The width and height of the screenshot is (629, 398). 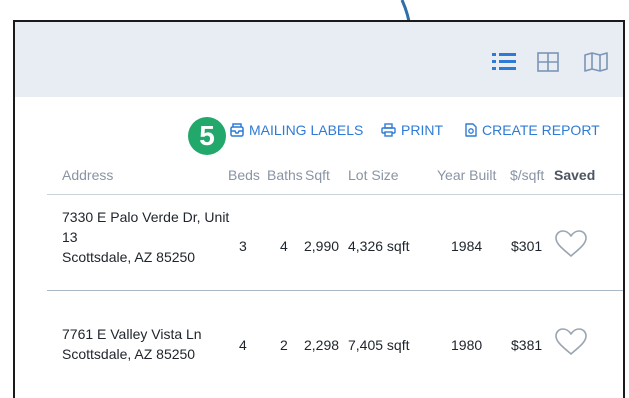 I want to click on column-header-address: Address, so click(x=87, y=175).